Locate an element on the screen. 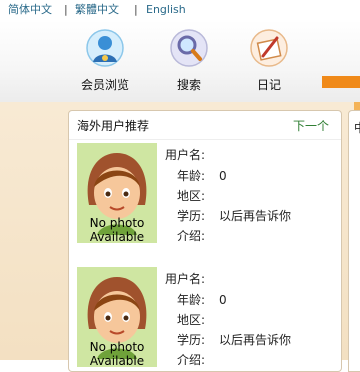 The image size is (360, 372). lang-english-link: English is located at coordinates (166, 10).